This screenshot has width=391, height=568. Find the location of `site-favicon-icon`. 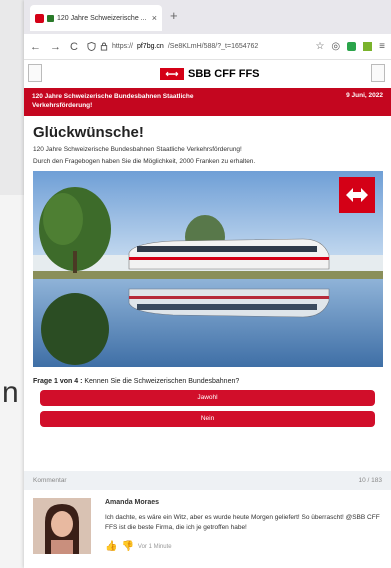

site-favicon-icon is located at coordinates (50, 18).